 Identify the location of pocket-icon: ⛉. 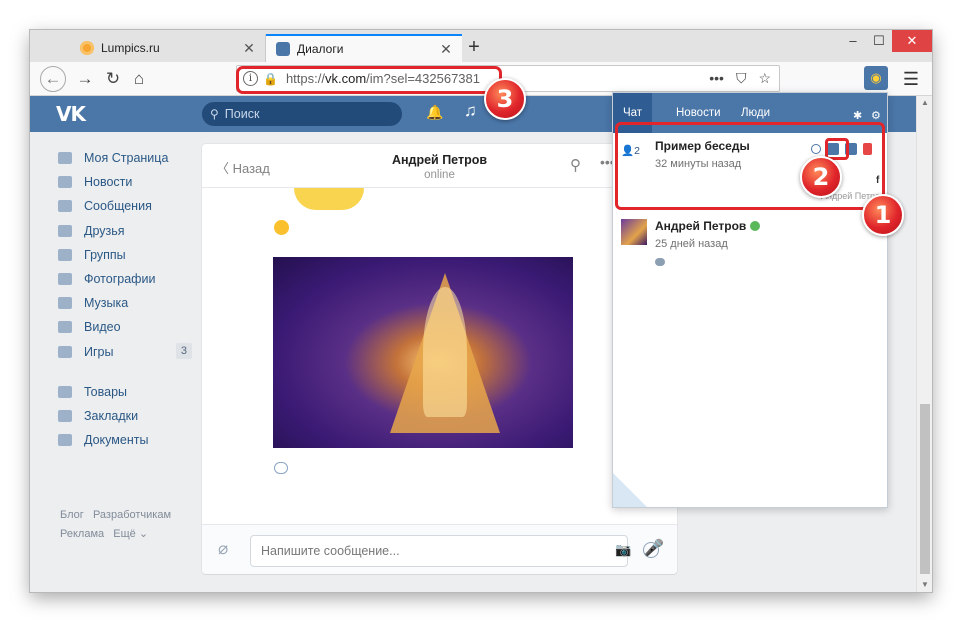
(741, 78).